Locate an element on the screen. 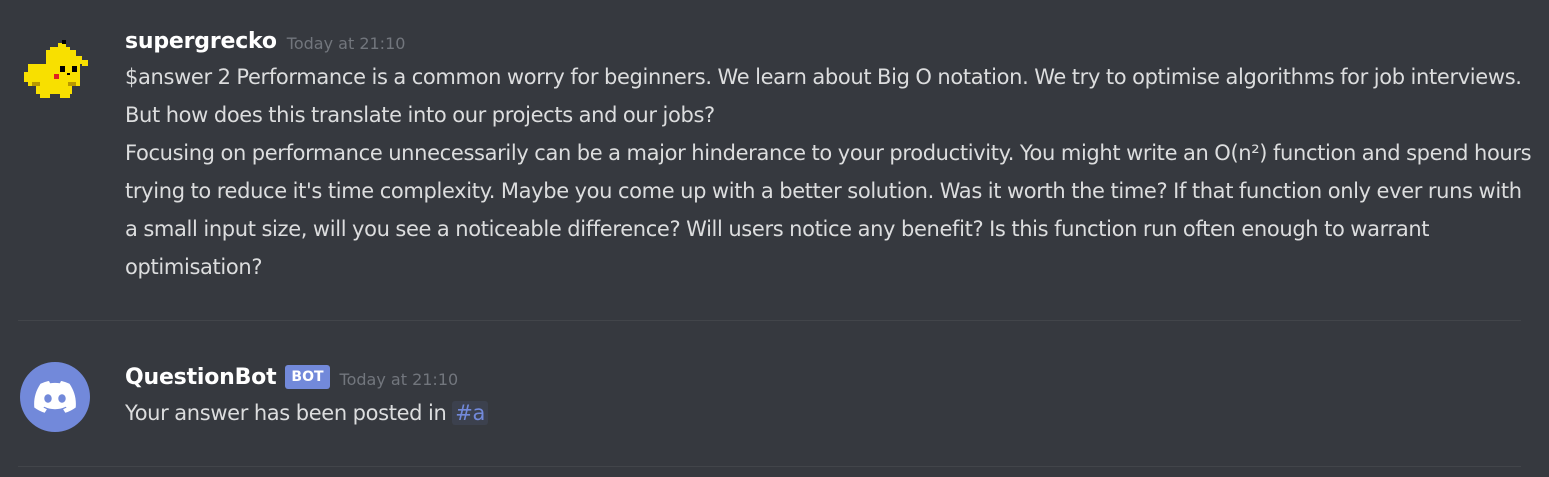  bot-badge: BOT is located at coordinates (307, 377).